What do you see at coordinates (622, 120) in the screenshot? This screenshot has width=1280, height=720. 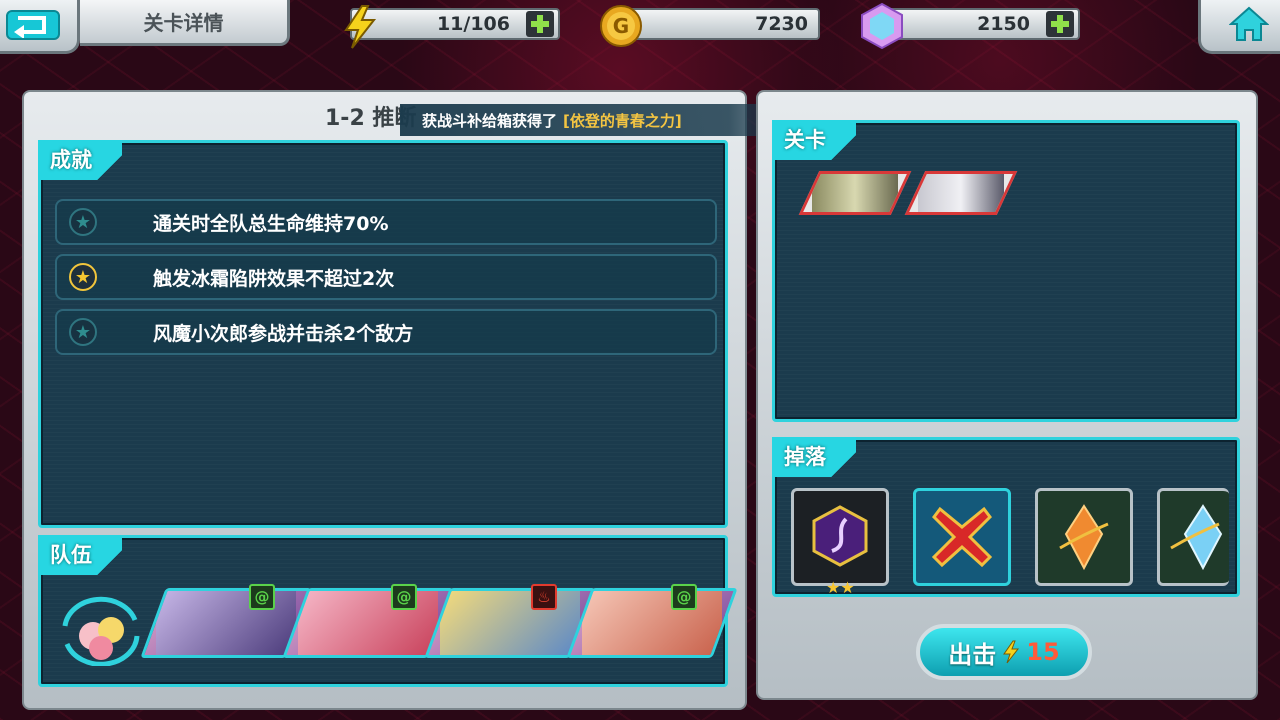 I see `notice-item: [依登的青春之力]` at bounding box center [622, 120].